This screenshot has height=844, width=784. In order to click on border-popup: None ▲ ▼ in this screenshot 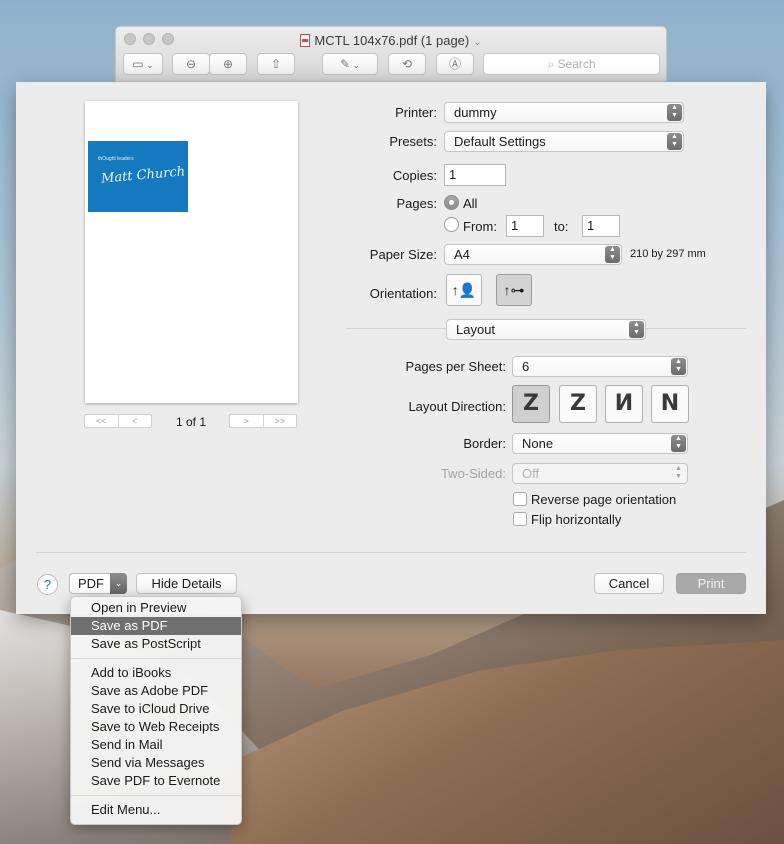, I will do `click(600, 443)`.